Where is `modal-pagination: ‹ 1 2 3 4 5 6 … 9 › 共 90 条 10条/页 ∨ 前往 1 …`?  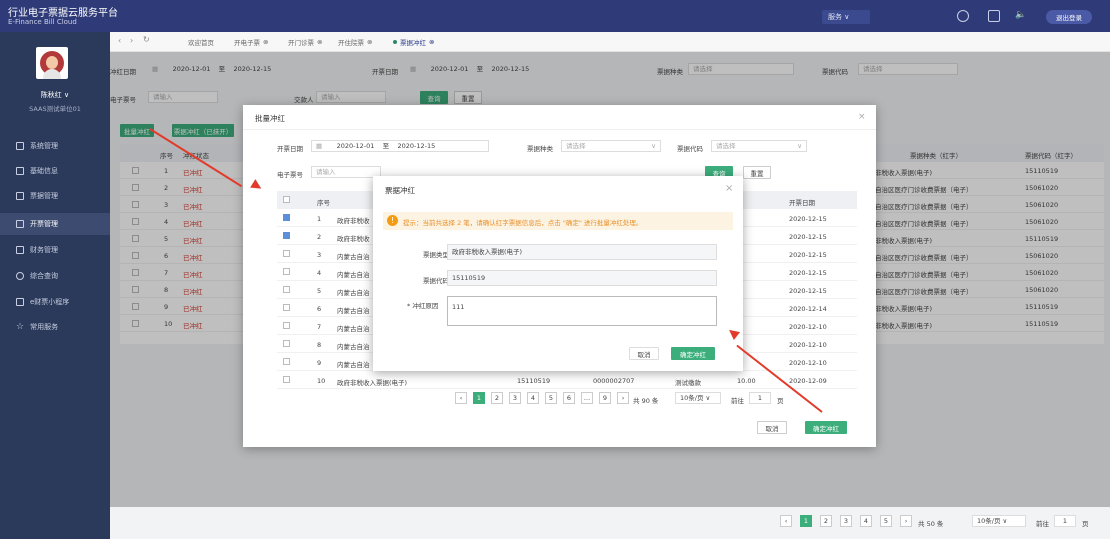
modal-pagination: ‹ 1 2 3 4 5 6 … 9 › 共 90 条 10条/页 ∨ 前往 1 … is located at coordinates (635, 398).